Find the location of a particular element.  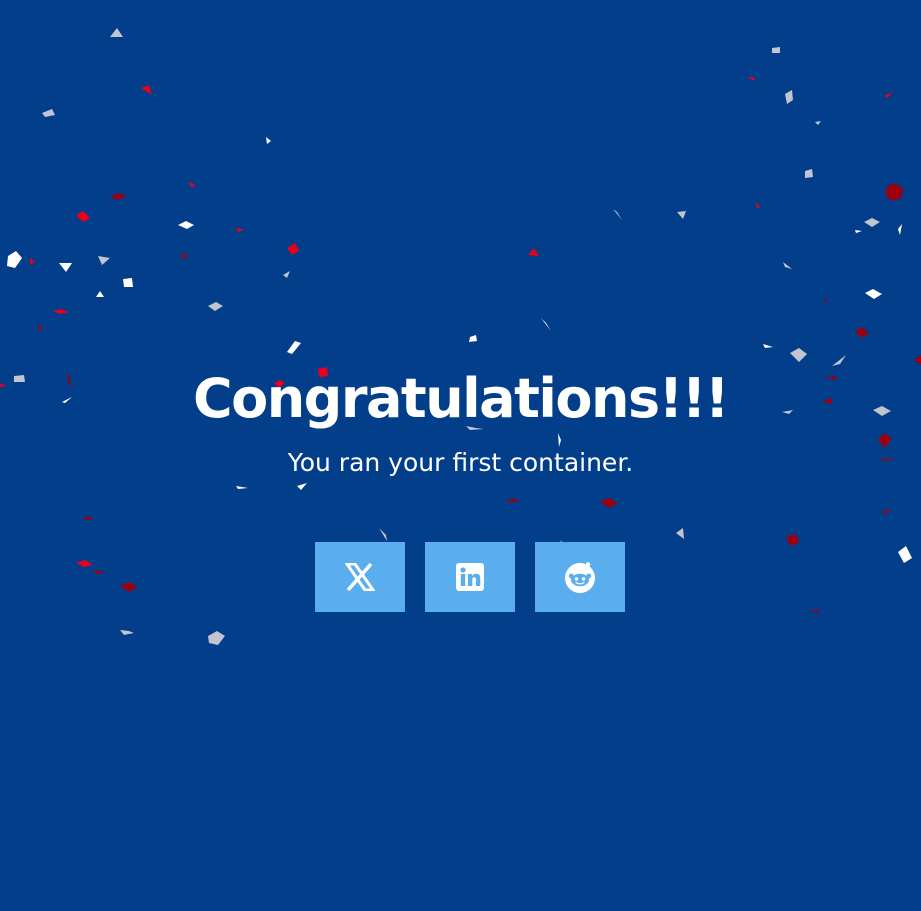

linkedin-icon is located at coordinates (470, 577).